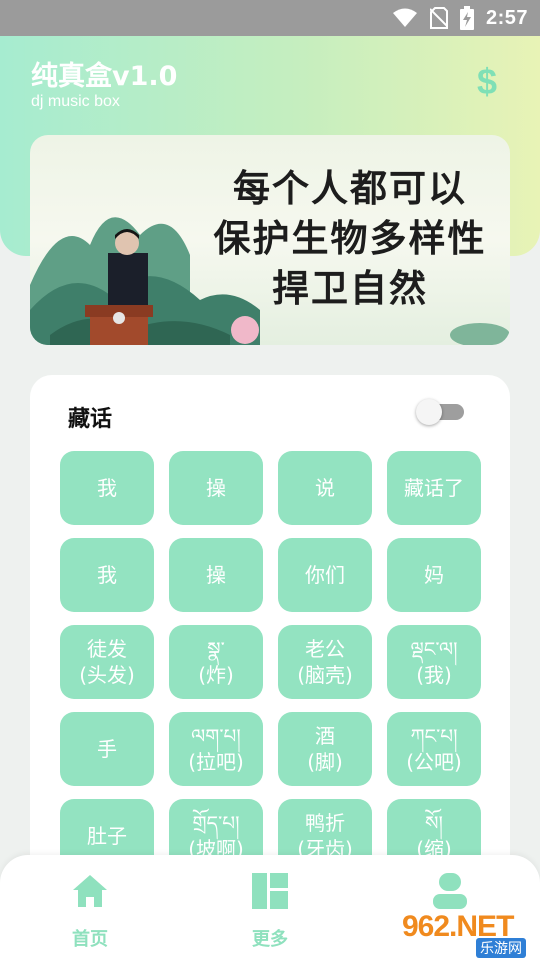 This screenshot has height=960, width=540. Describe the element at coordinates (270, 939) in the screenshot. I see `nav-more-label: 更多` at that location.